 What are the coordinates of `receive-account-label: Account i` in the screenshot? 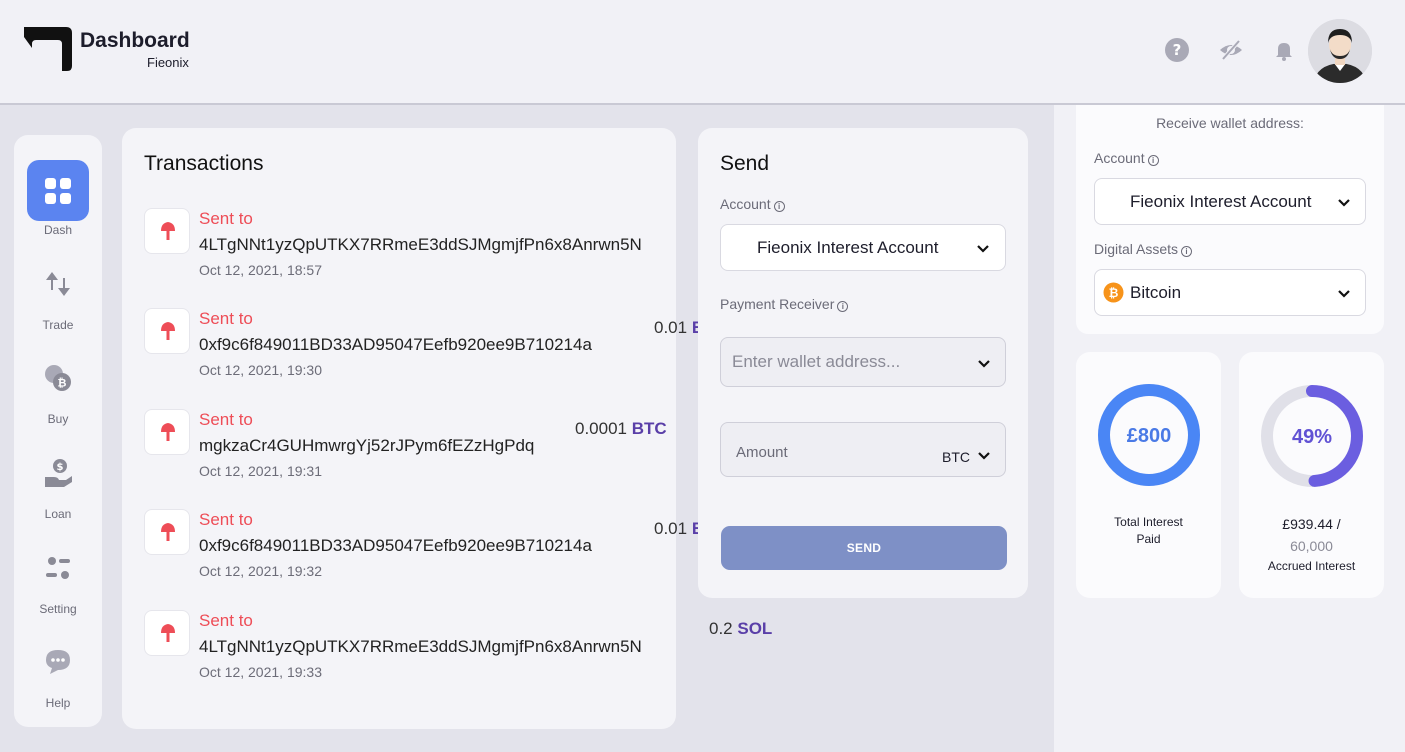 It's located at (1126, 158).